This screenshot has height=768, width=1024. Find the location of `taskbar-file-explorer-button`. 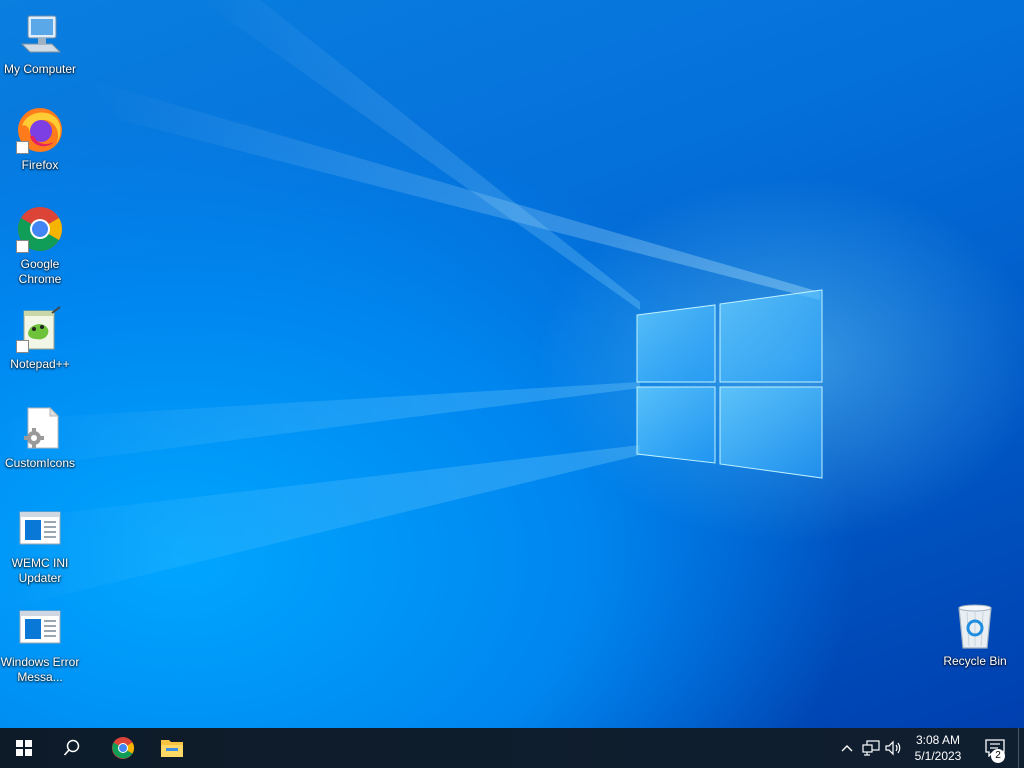

taskbar-file-explorer-button is located at coordinates (172, 748).